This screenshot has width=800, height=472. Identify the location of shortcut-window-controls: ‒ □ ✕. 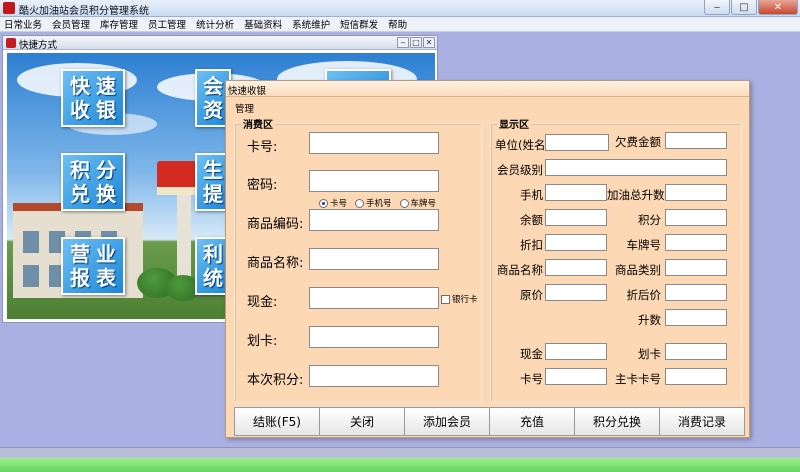
(415, 42).